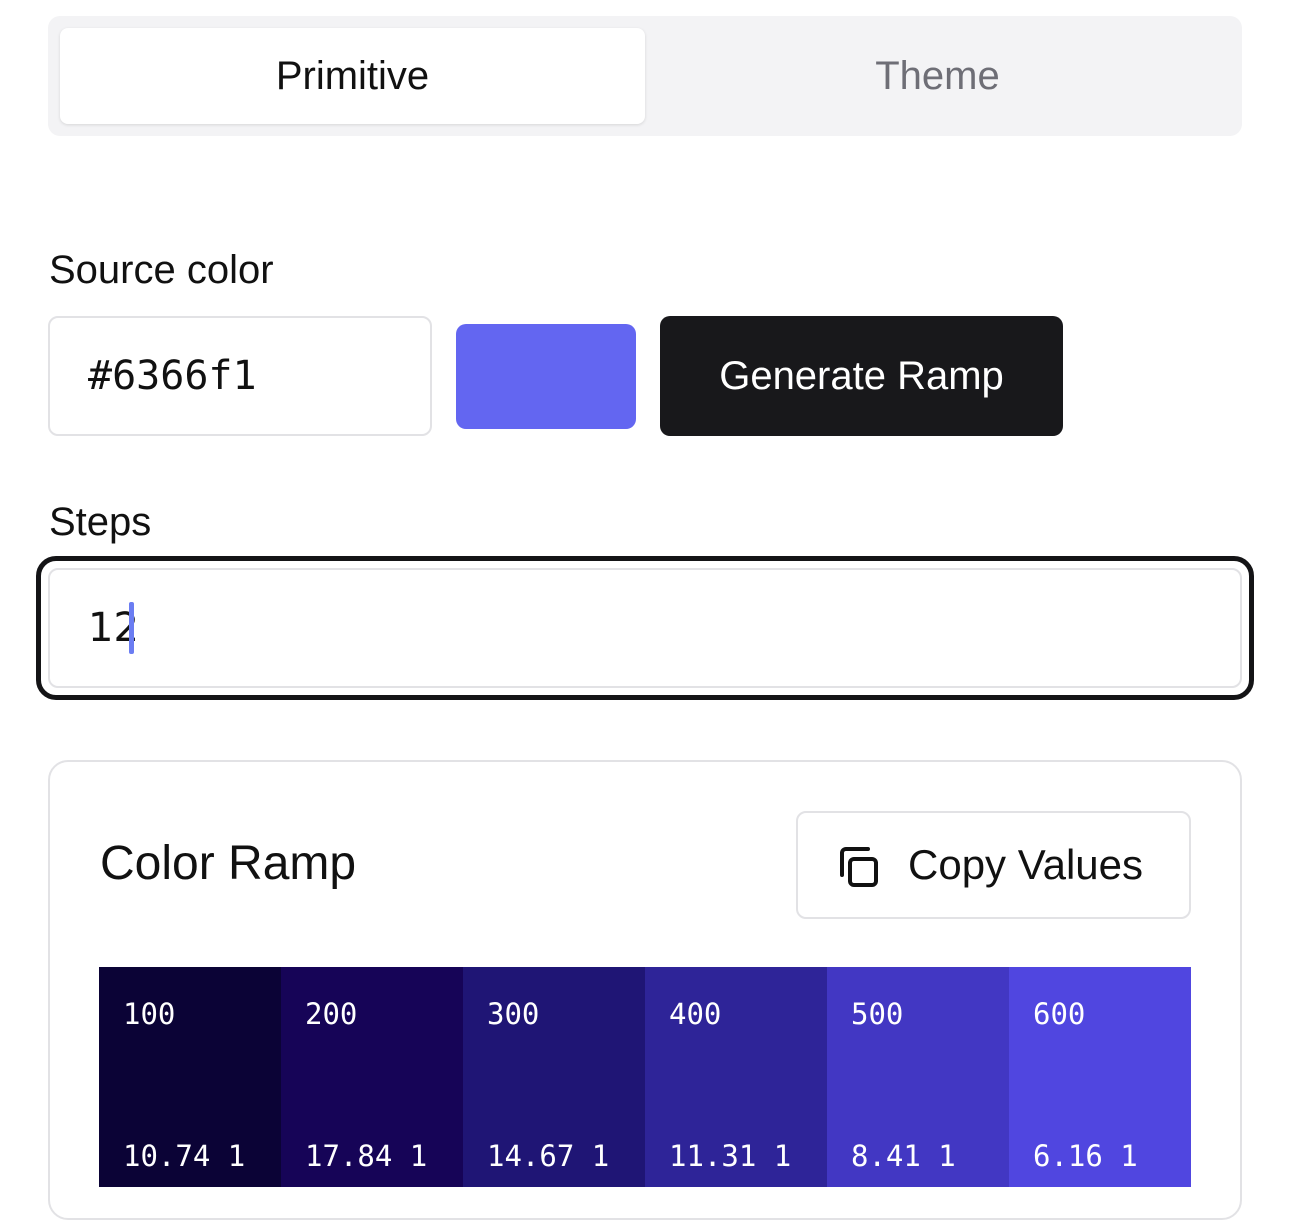 The width and height of the screenshot is (1290, 1220). Describe the element at coordinates (331, 1014) in the screenshot. I see `ramp-step-label: 200` at that location.